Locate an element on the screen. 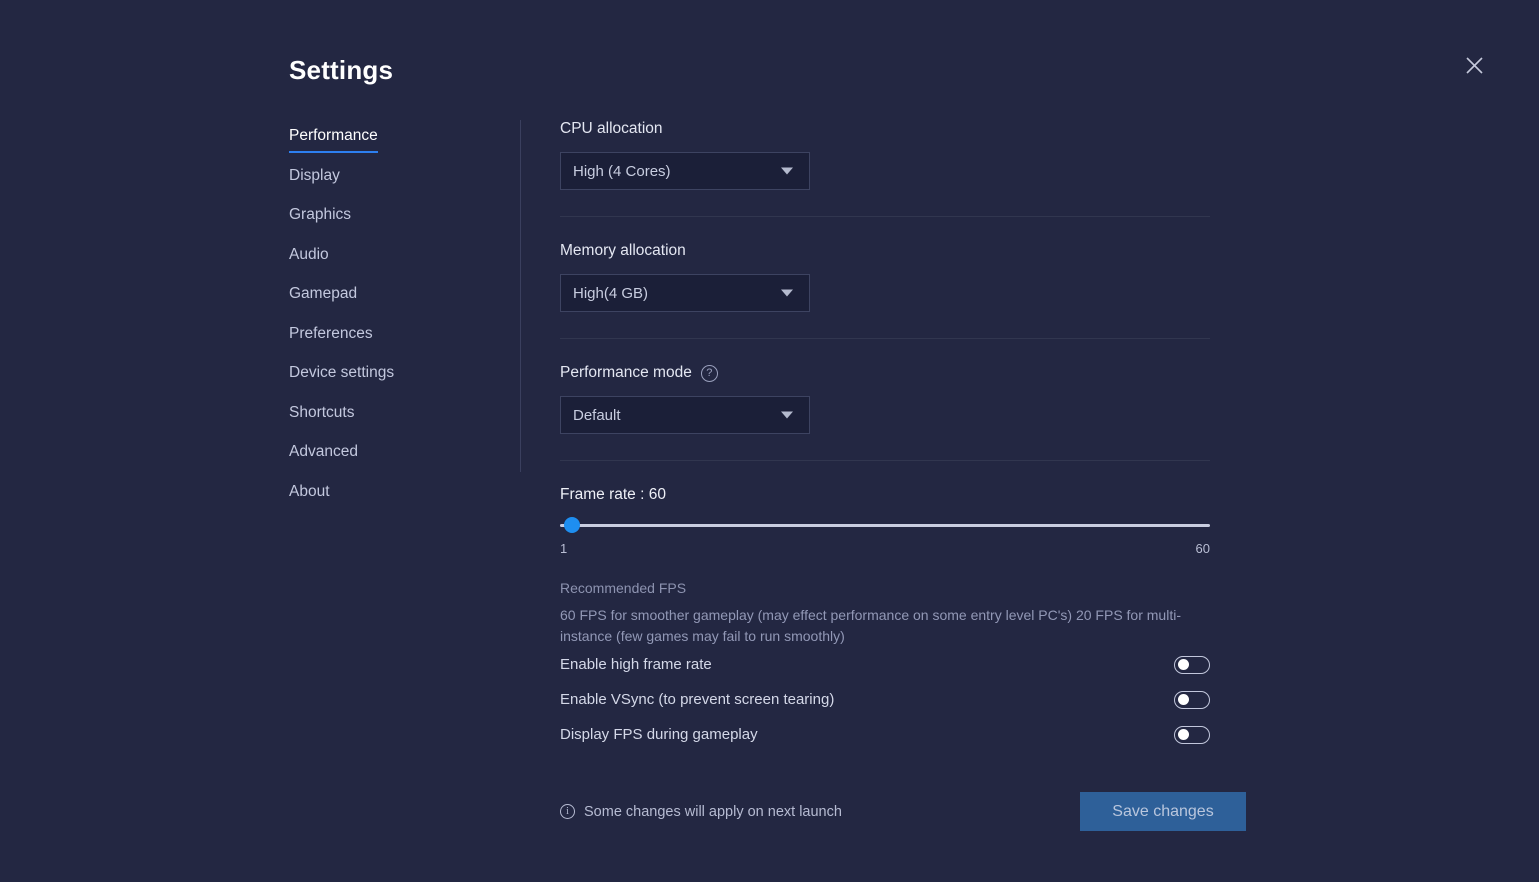 This screenshot has width=1539, height=882. footer-note-text: Some changes will apply on next launch is located at coordinates (713, 811).